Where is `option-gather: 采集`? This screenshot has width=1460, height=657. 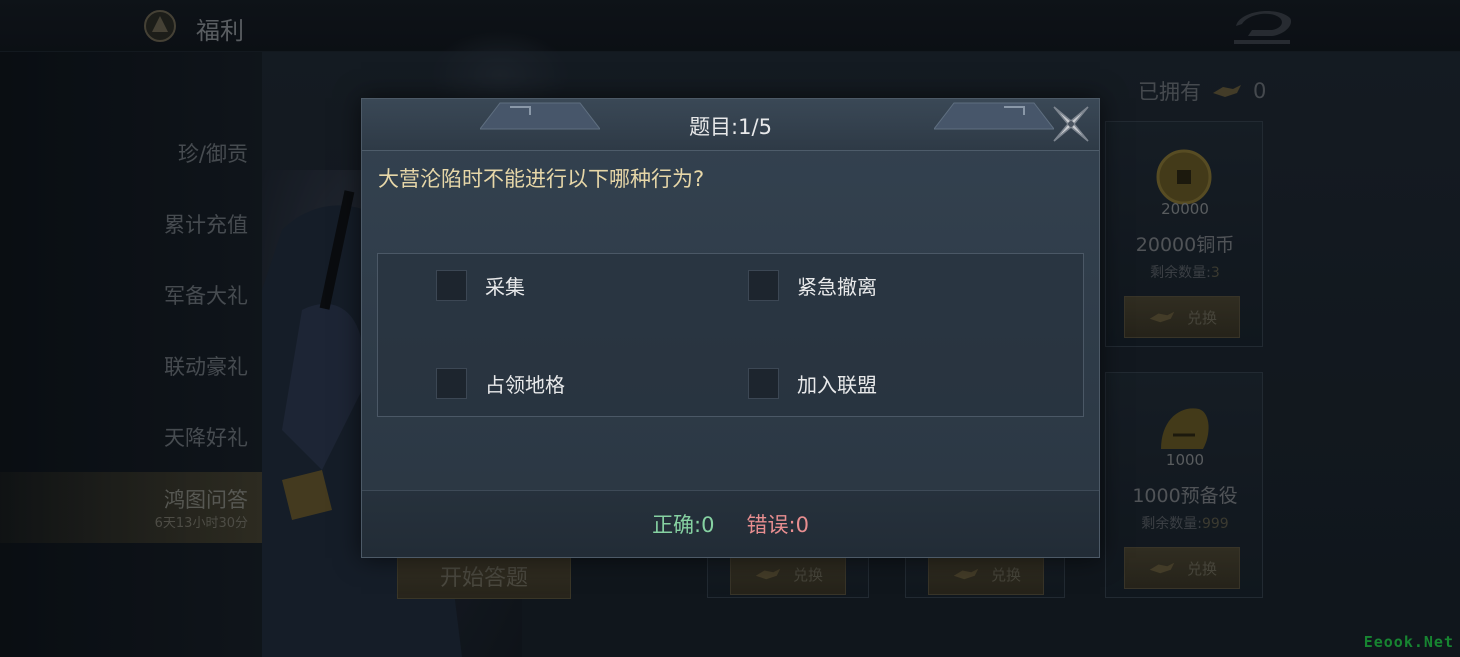
option-gather: 采集 is located at coordinates (480, 285).